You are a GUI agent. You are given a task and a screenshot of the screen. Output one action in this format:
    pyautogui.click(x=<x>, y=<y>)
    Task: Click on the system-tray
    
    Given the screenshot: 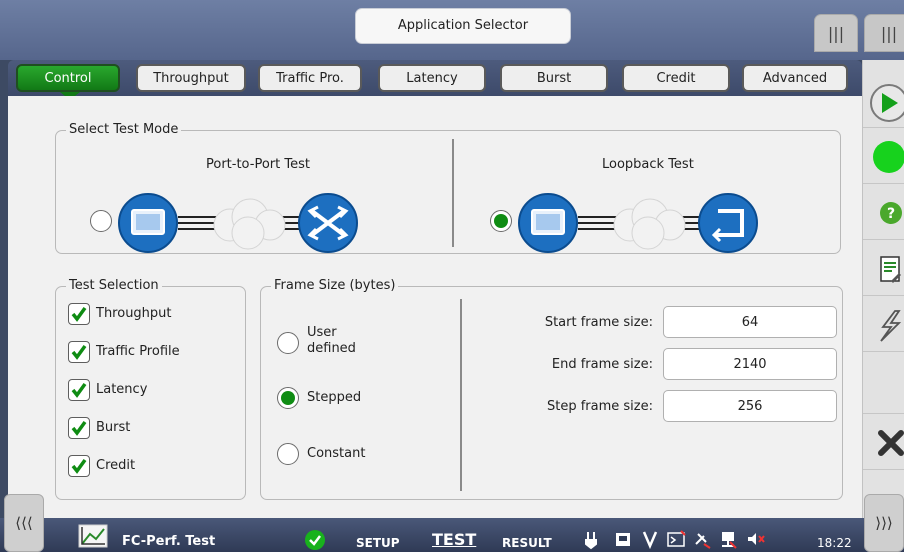 What is the action you would take?
    pyautogui.click(x=675, y=540)
    